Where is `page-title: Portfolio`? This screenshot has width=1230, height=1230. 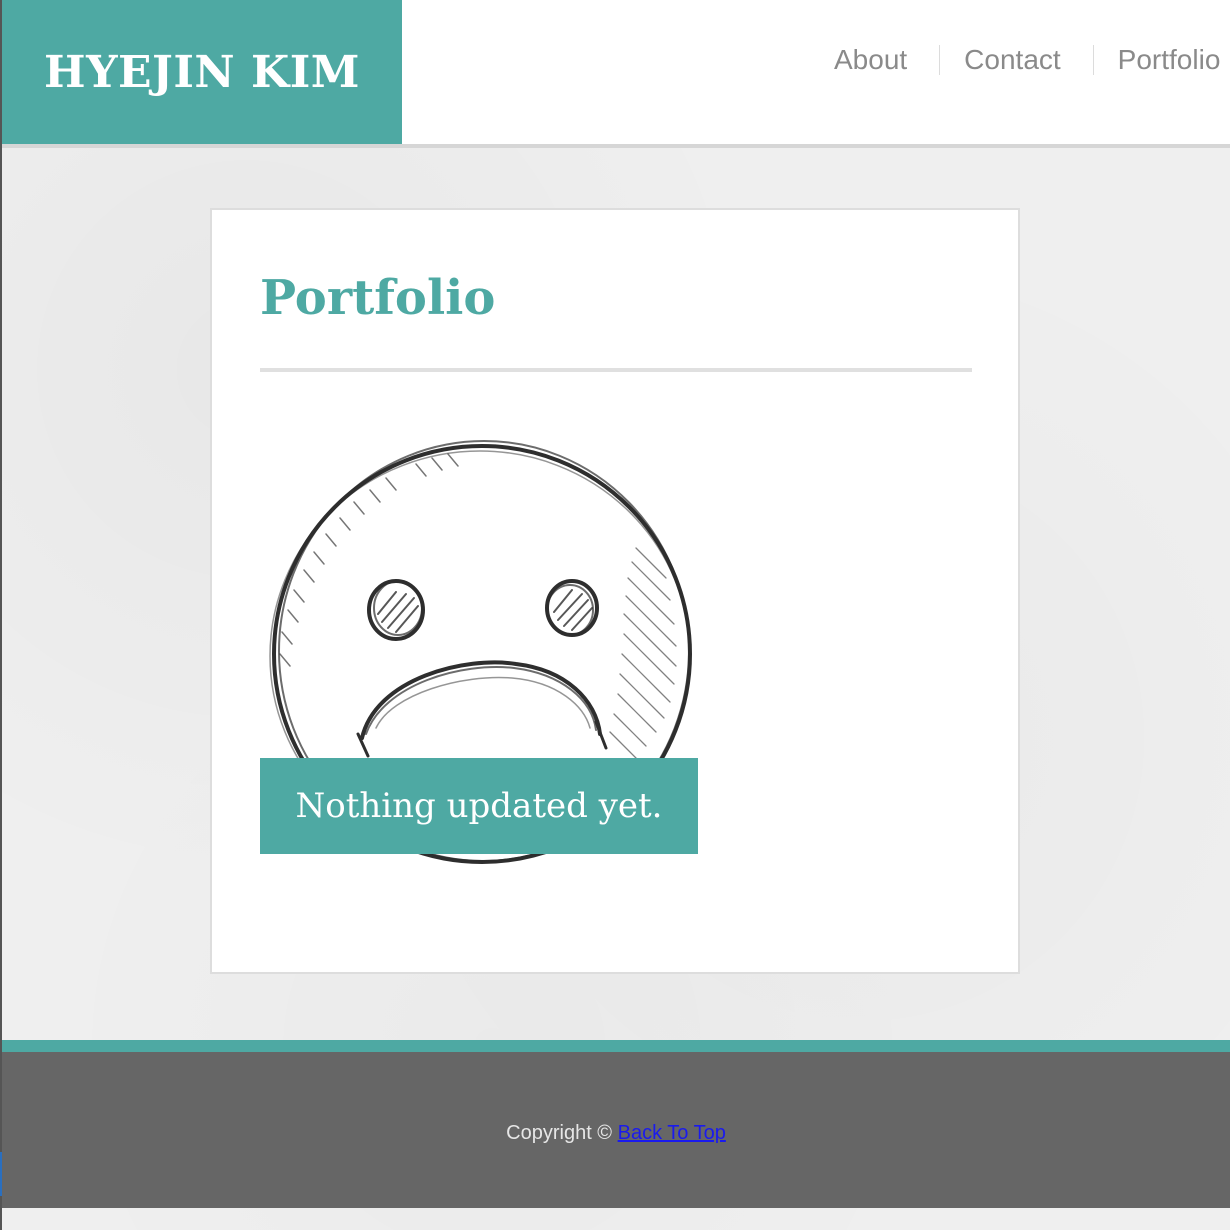
page-title: Portfolio is located at coordinates (378, 298).